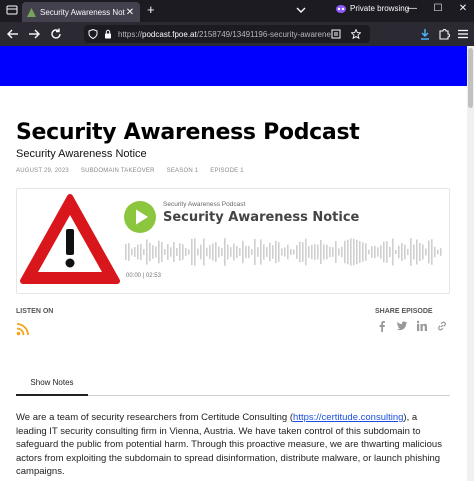  Describe the element at coordinates (412, 8) in the screenshot. I see `minimize-button: —` at that location.